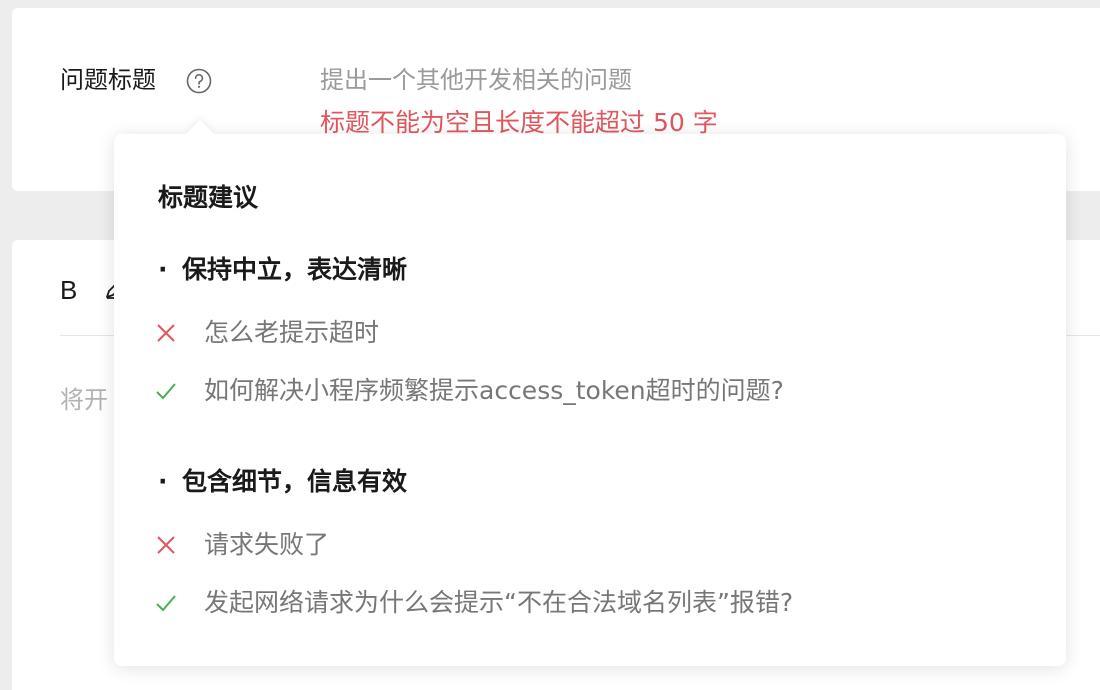  Describe the element at coordinates (68, 290) in the screenshot. I see `bold-button: B` at that location.